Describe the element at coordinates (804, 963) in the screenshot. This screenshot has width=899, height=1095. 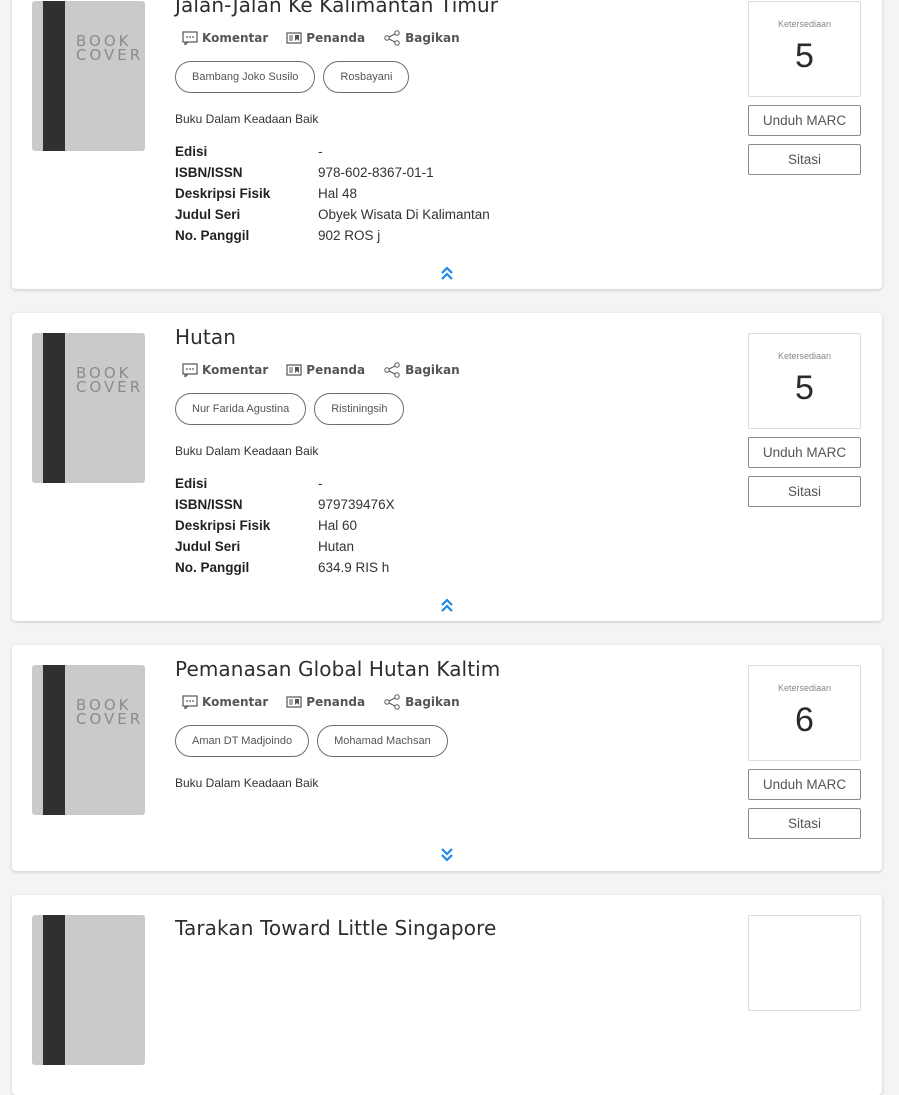
I see `availability-box` at that location.